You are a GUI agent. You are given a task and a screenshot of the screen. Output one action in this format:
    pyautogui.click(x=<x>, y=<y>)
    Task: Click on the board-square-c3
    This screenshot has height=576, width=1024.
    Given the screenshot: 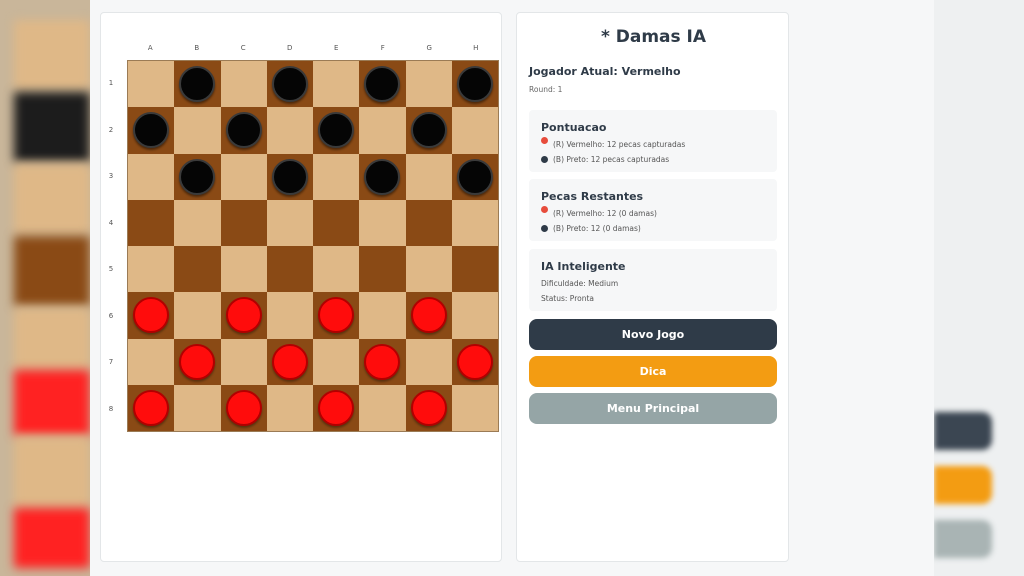 What is the action you would take?
    pyautogui.click(x=243, y=176)
    